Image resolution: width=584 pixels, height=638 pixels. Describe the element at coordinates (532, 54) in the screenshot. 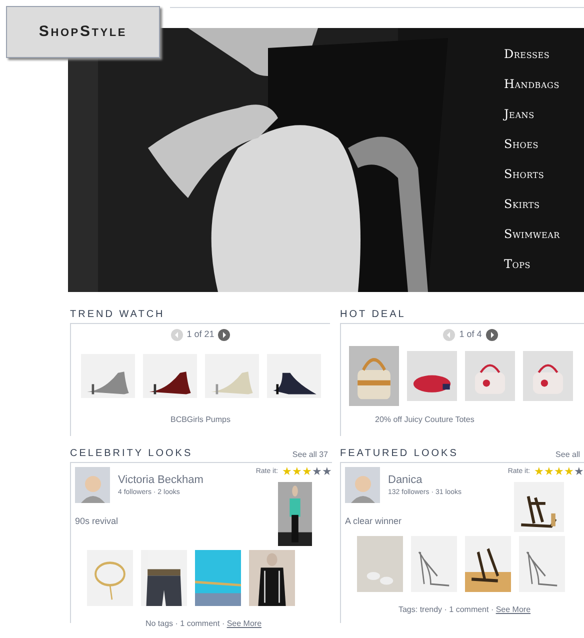

I see `category-link: Dresses` at that location.